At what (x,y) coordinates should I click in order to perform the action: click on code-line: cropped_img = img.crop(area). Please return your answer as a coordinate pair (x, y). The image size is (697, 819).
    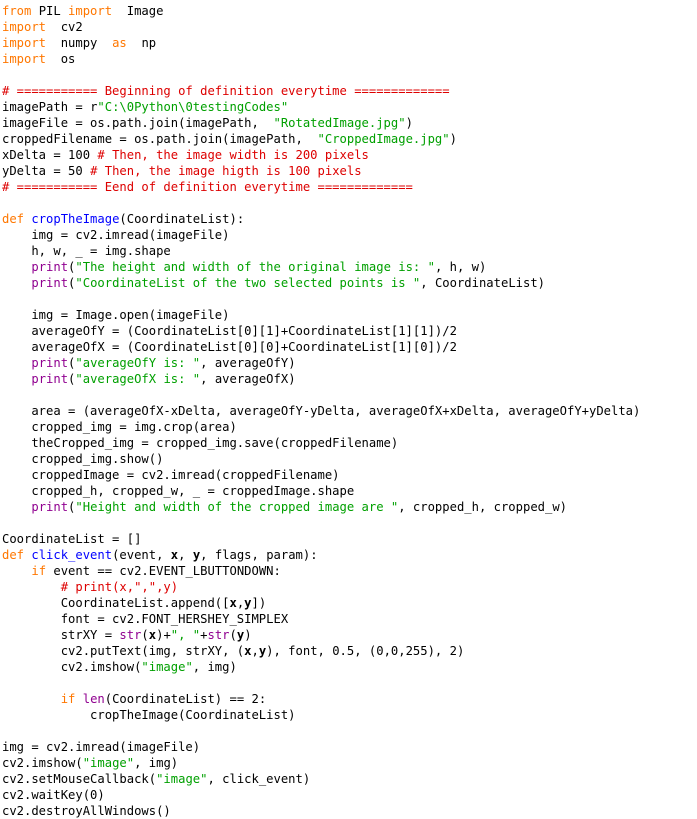
    Looking at the image, I should click on (349, 427).